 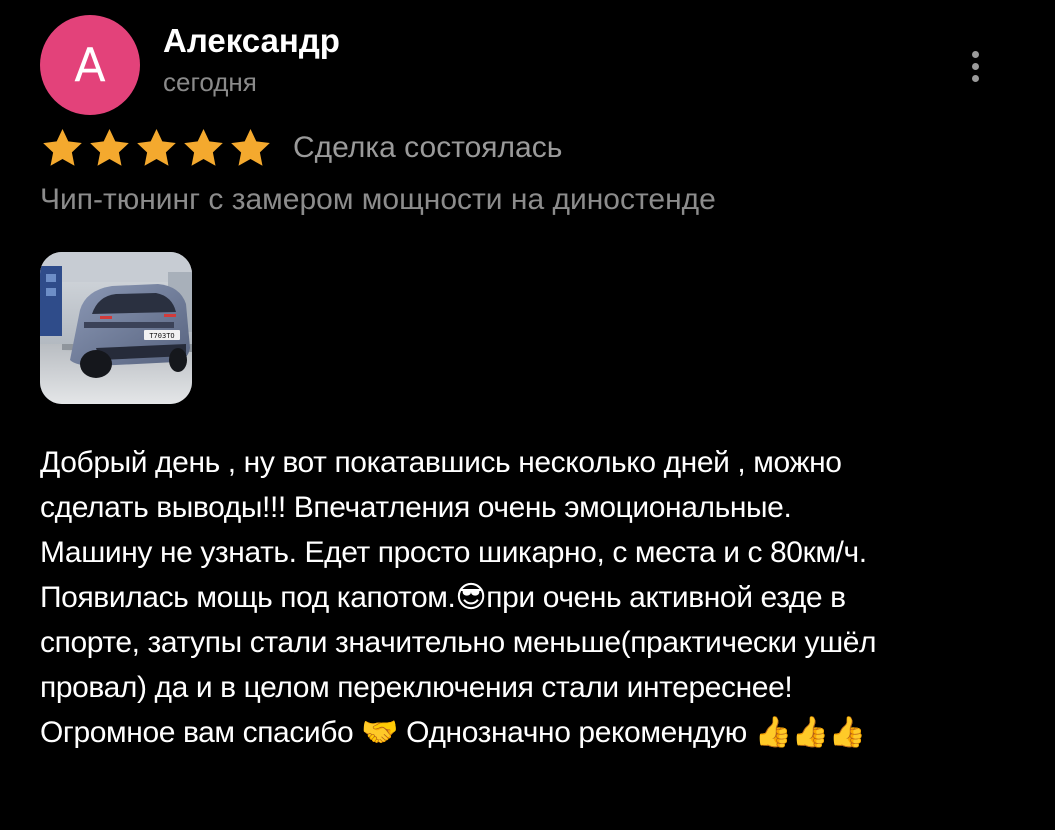 I want to click on avatar-initial: А, so click(x=90, y=65).